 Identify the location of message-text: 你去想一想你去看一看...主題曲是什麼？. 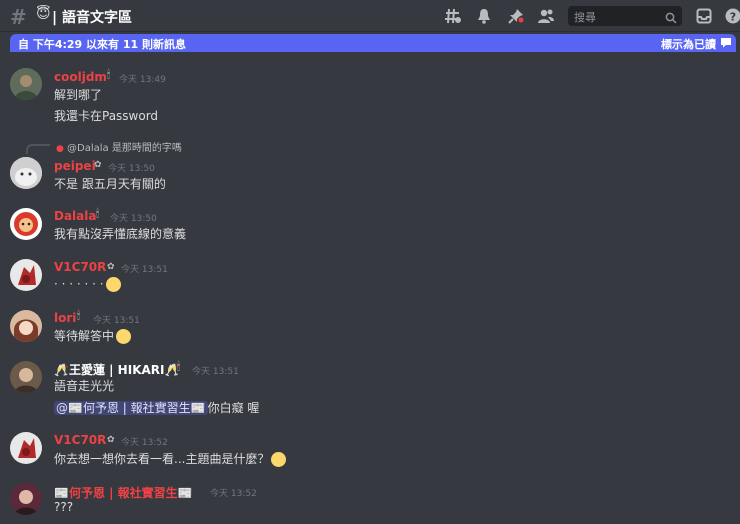
(170, 458).